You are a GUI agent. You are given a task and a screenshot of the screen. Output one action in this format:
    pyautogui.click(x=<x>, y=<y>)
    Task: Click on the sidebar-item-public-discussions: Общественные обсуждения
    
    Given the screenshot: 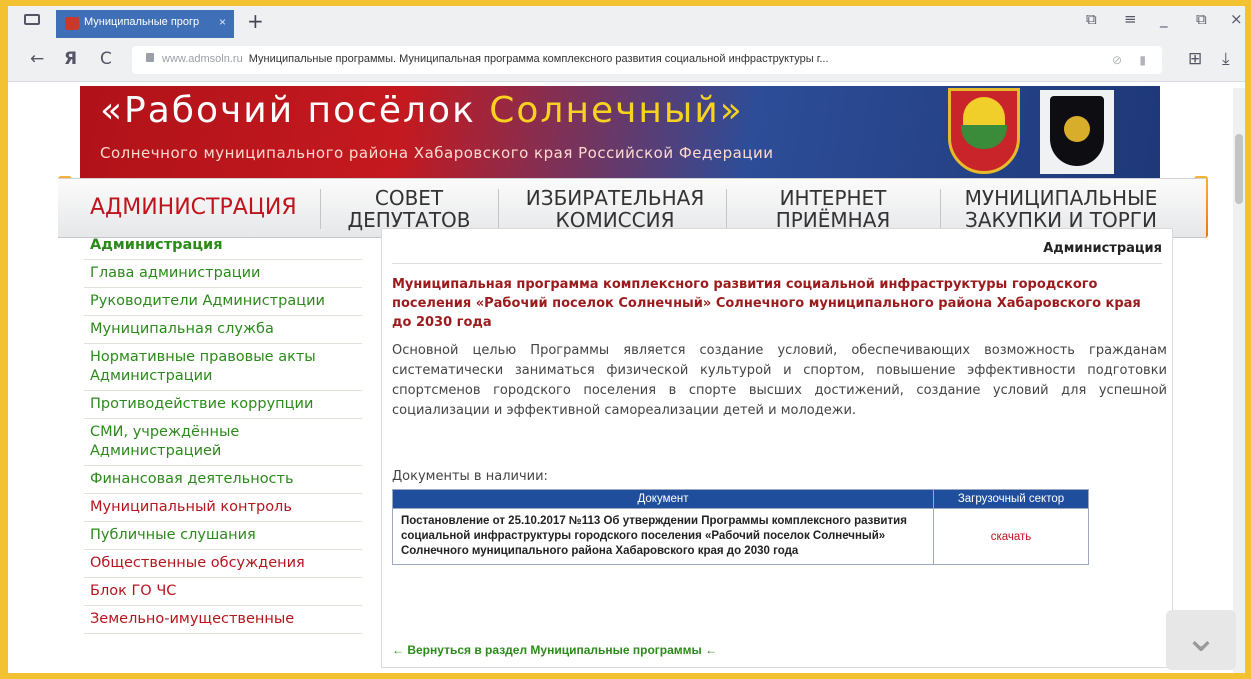 What is the action you would take?
    pyautogui.click(x=223, y=564)
    